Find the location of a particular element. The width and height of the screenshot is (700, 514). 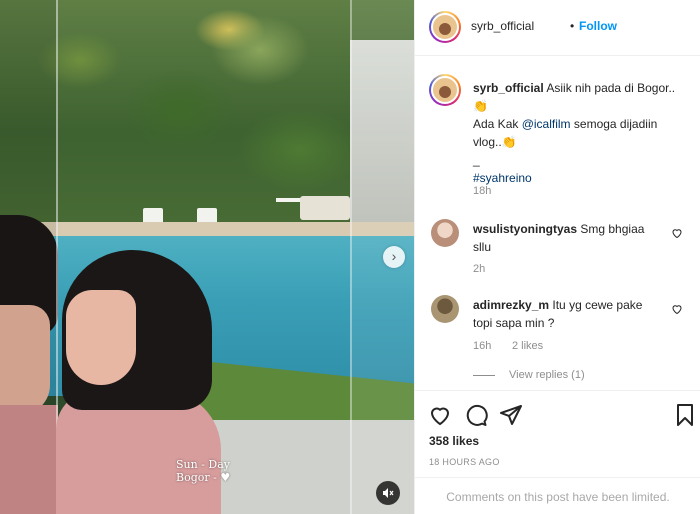

chevron-right-icon: › is located at coordinates (394, 256).